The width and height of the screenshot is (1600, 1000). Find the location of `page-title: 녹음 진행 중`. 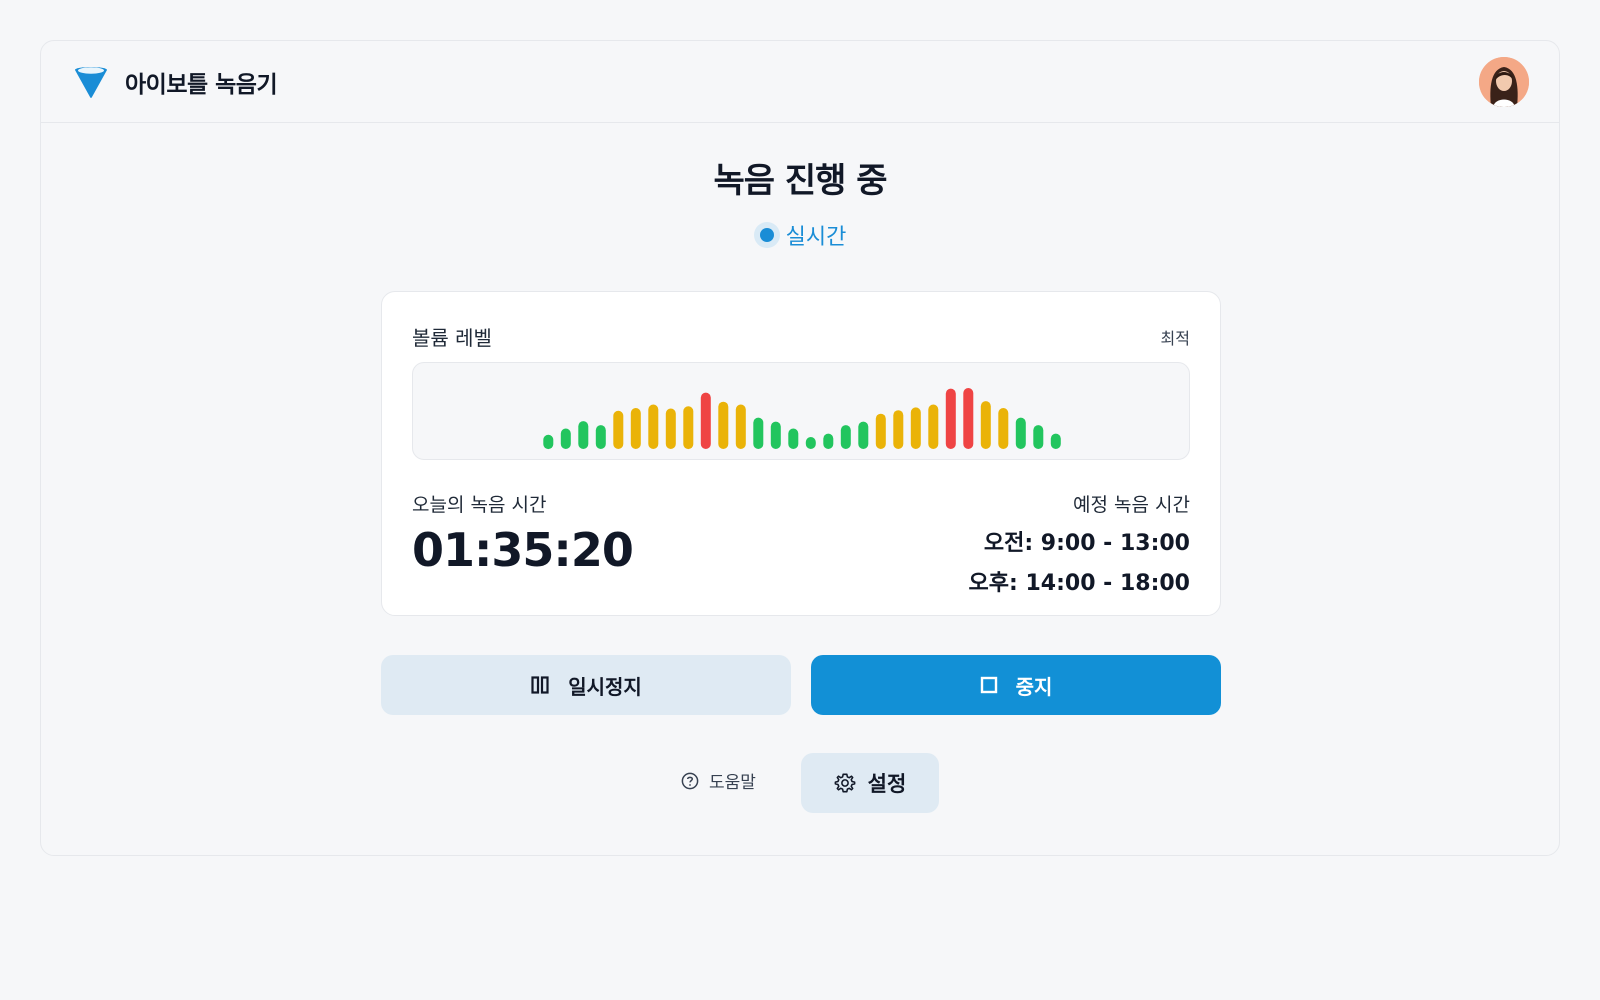

page-title: 녹음 진행 중 is located at coordinates (800, 181).